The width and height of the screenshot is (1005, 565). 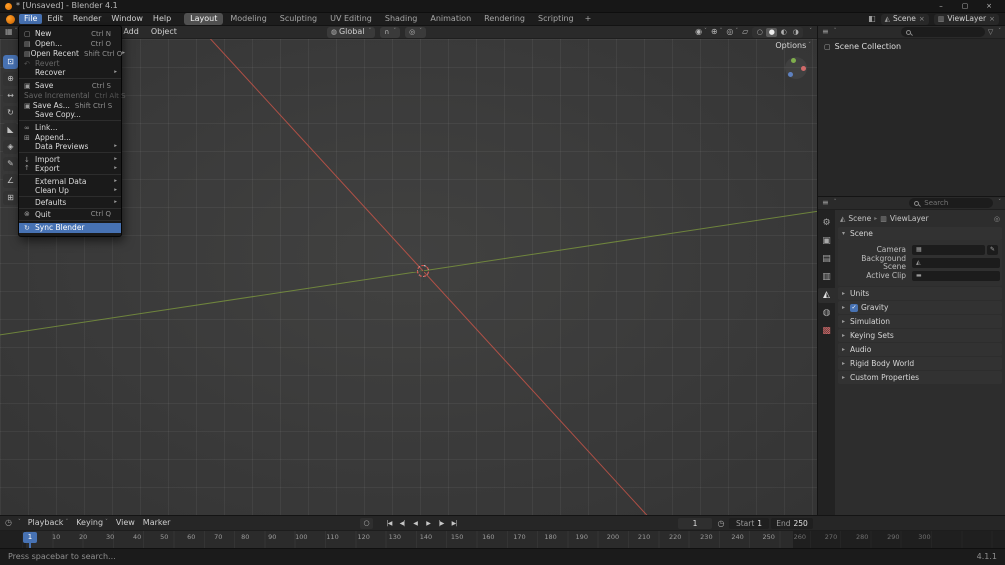 What do you see at coordinates (920, 233) in the screenshot?
I see `scene-panel-header: ▾ Scene` at bounding box center [920, 233].